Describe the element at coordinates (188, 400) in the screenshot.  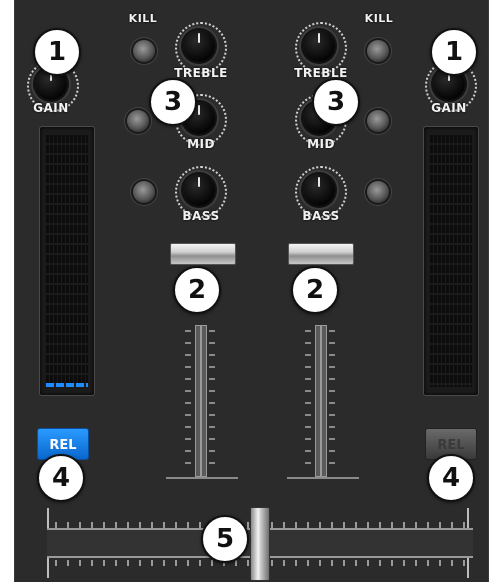
I see `fader-ticks-left-a` at that location.